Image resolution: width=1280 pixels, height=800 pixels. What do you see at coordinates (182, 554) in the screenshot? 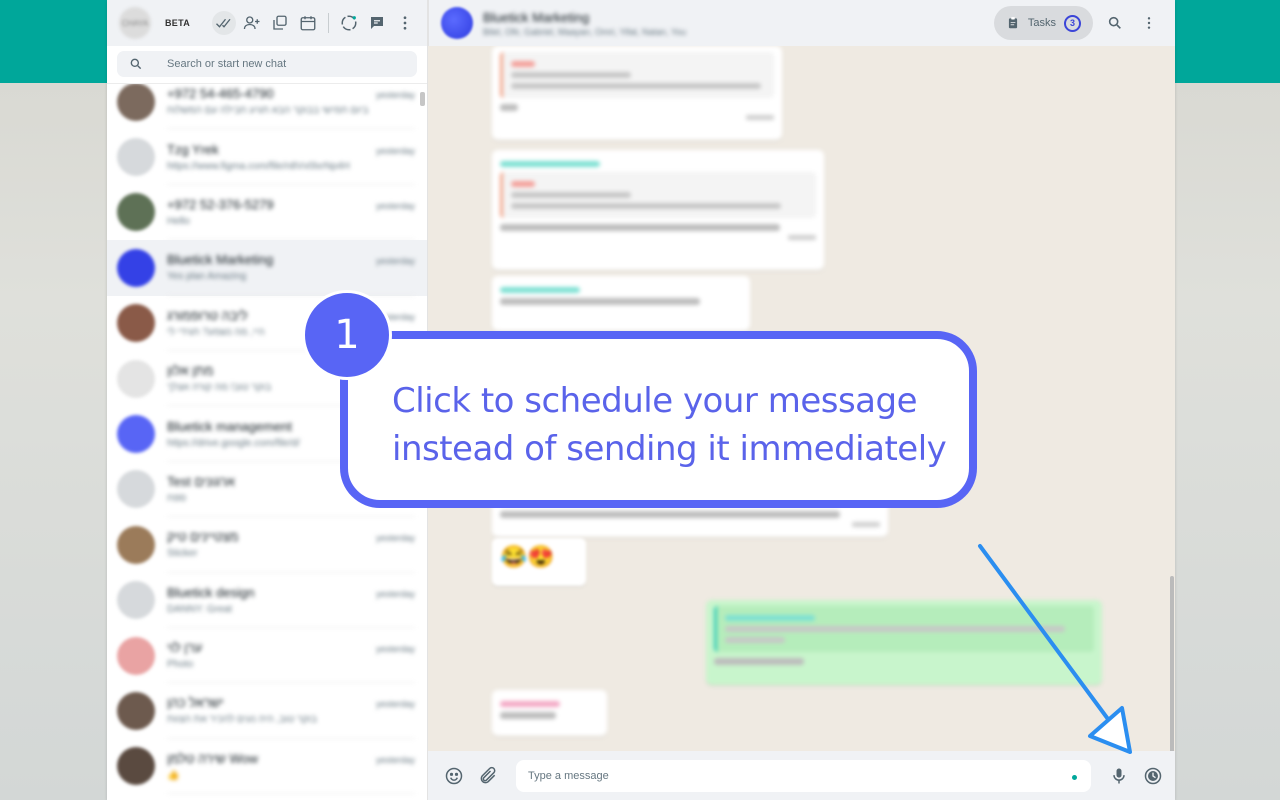
I see `chat-preview: Sticker` at bounding box center [182, 554].